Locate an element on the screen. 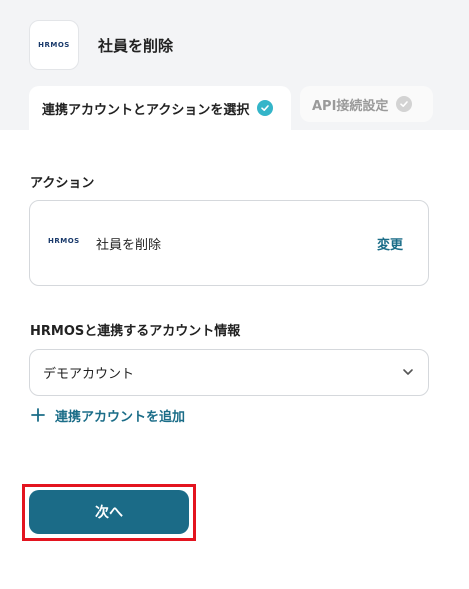 The width and height of the screenshot is (469, 589). chevron-down-icon is located at coordinates (408, 374).